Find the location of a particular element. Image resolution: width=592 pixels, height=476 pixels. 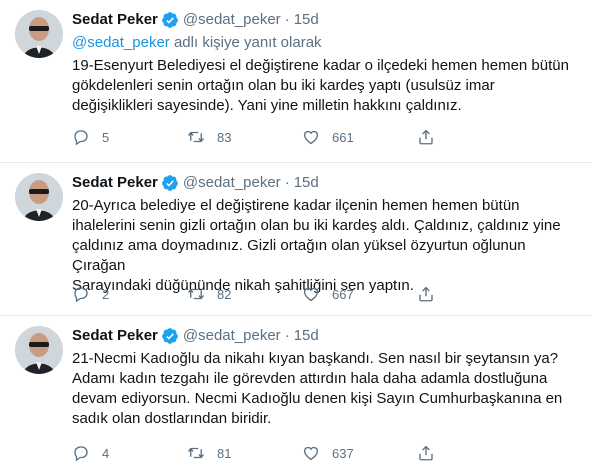

reply-button: 4 is located at coordinates (129, 453).